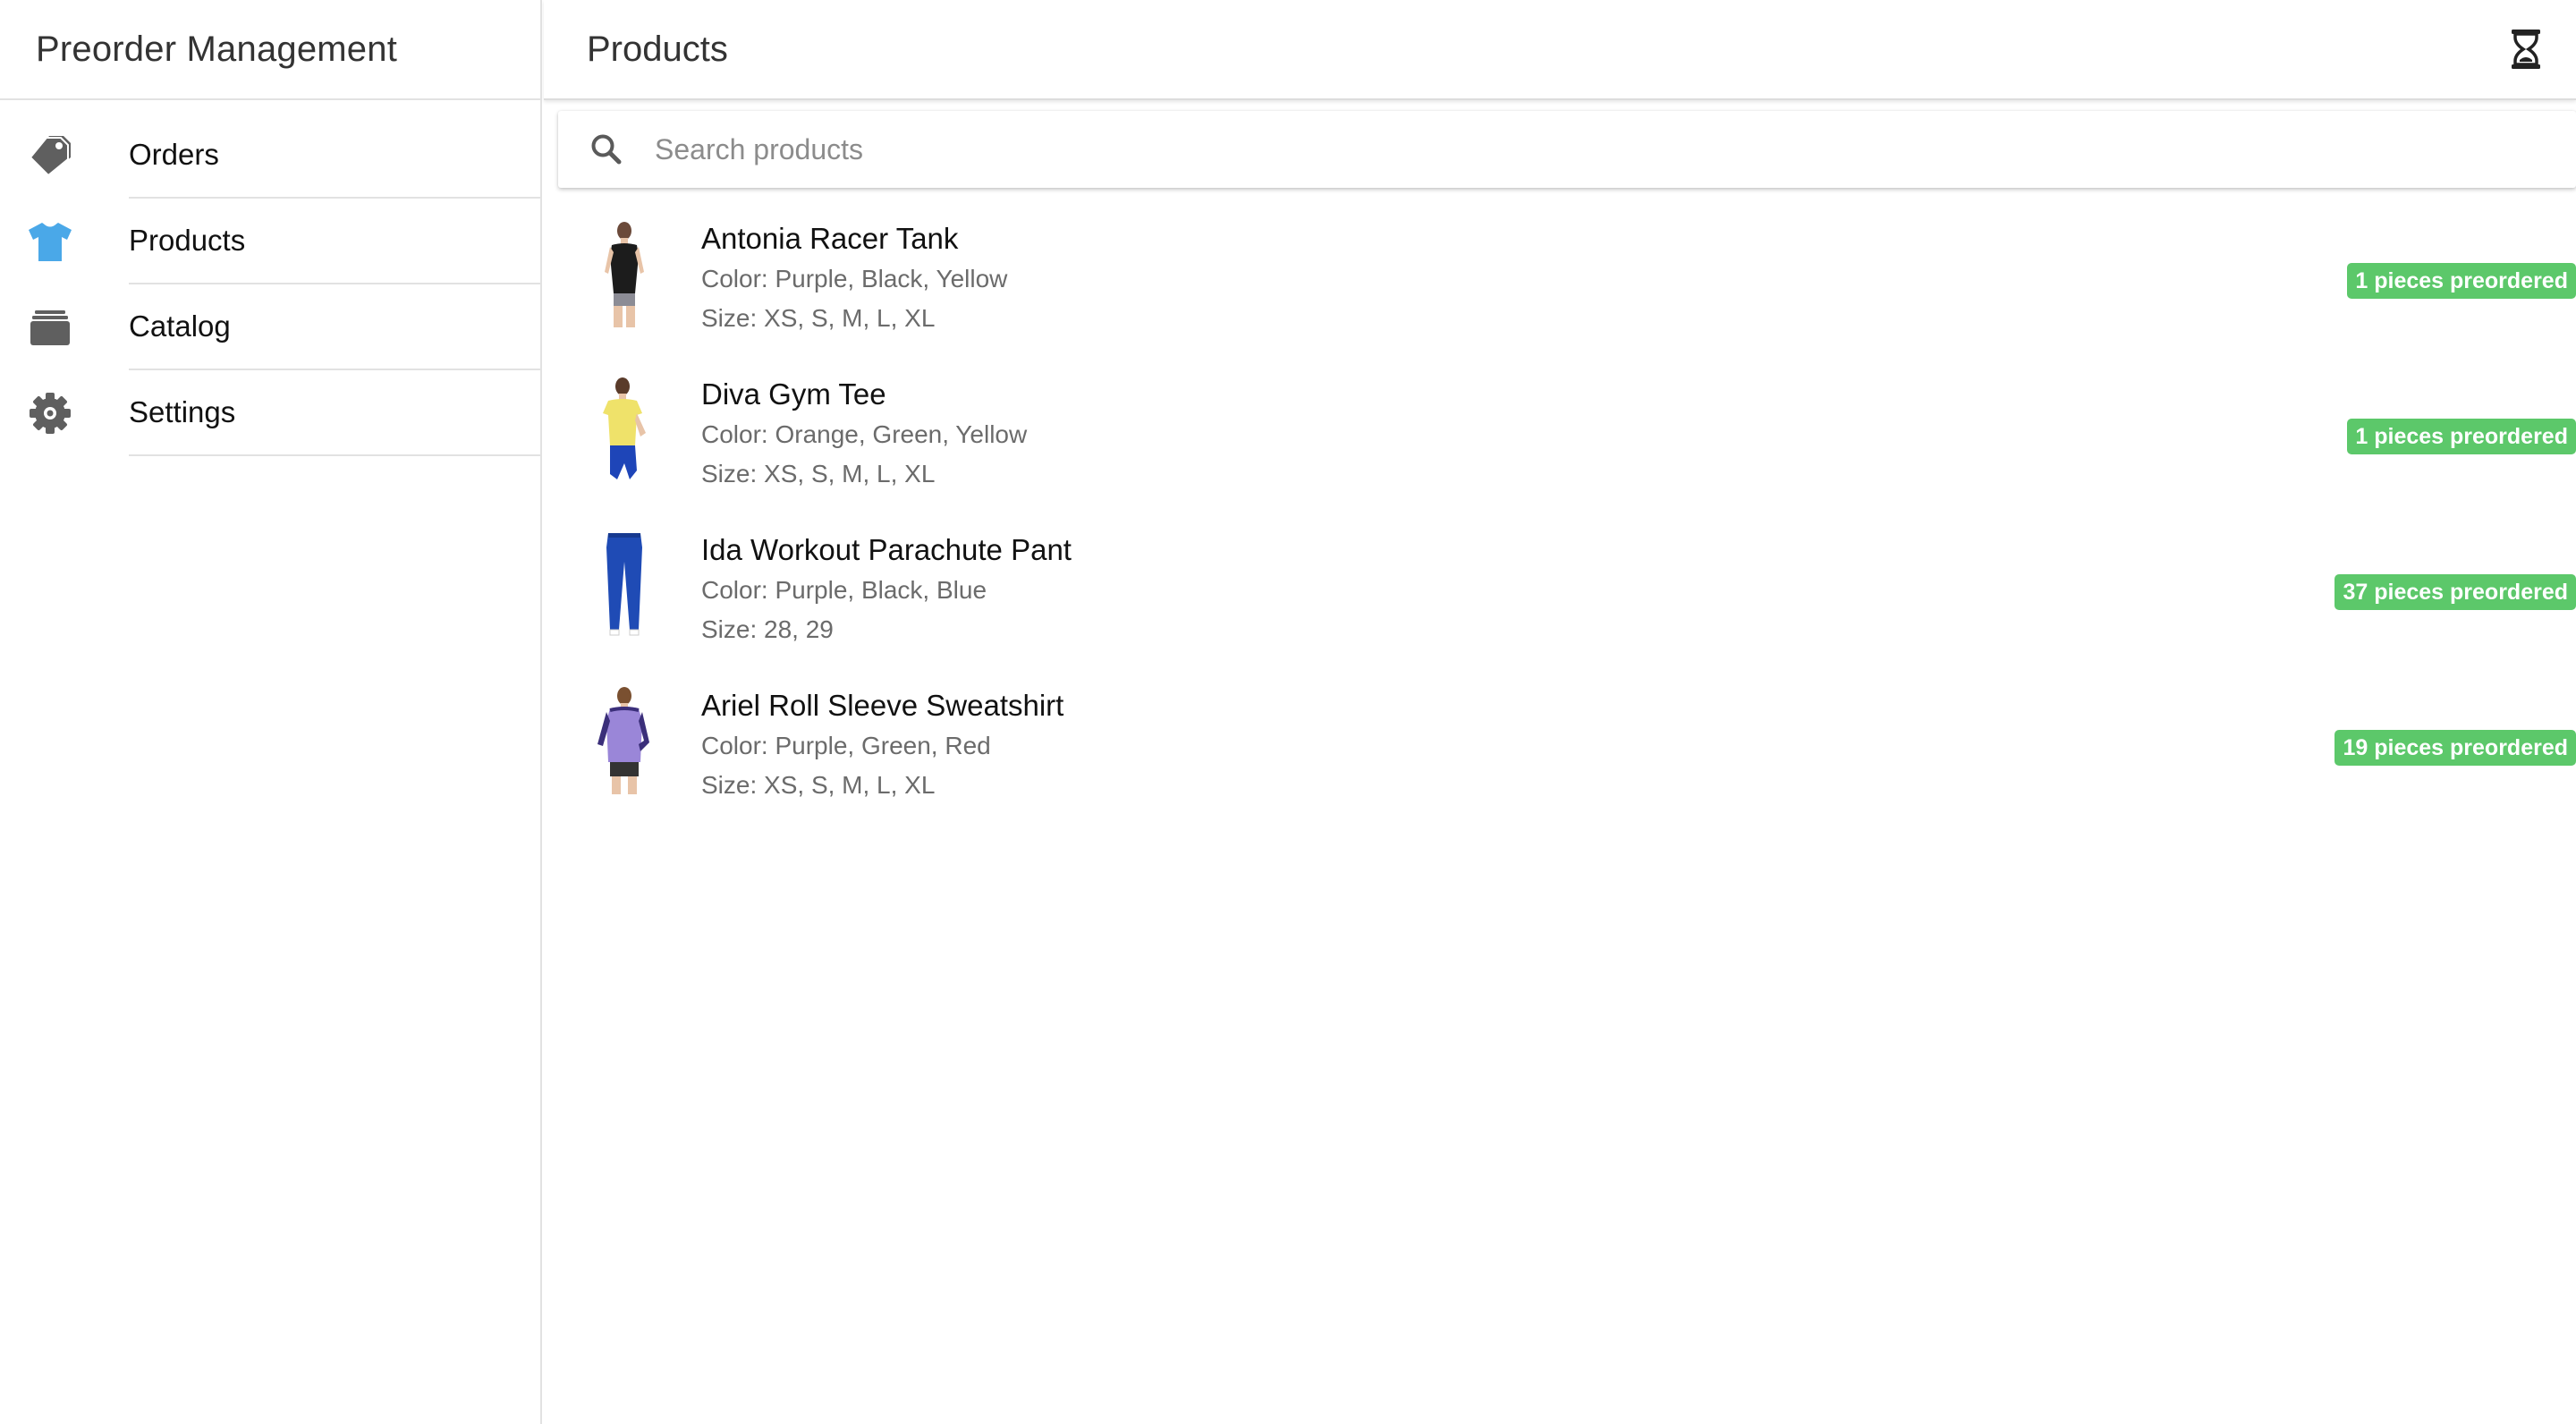  What do you see at coordinates (2526, 49) in the screenshot?
I see `hourglass-icon` at bounding box center [2526, 49].